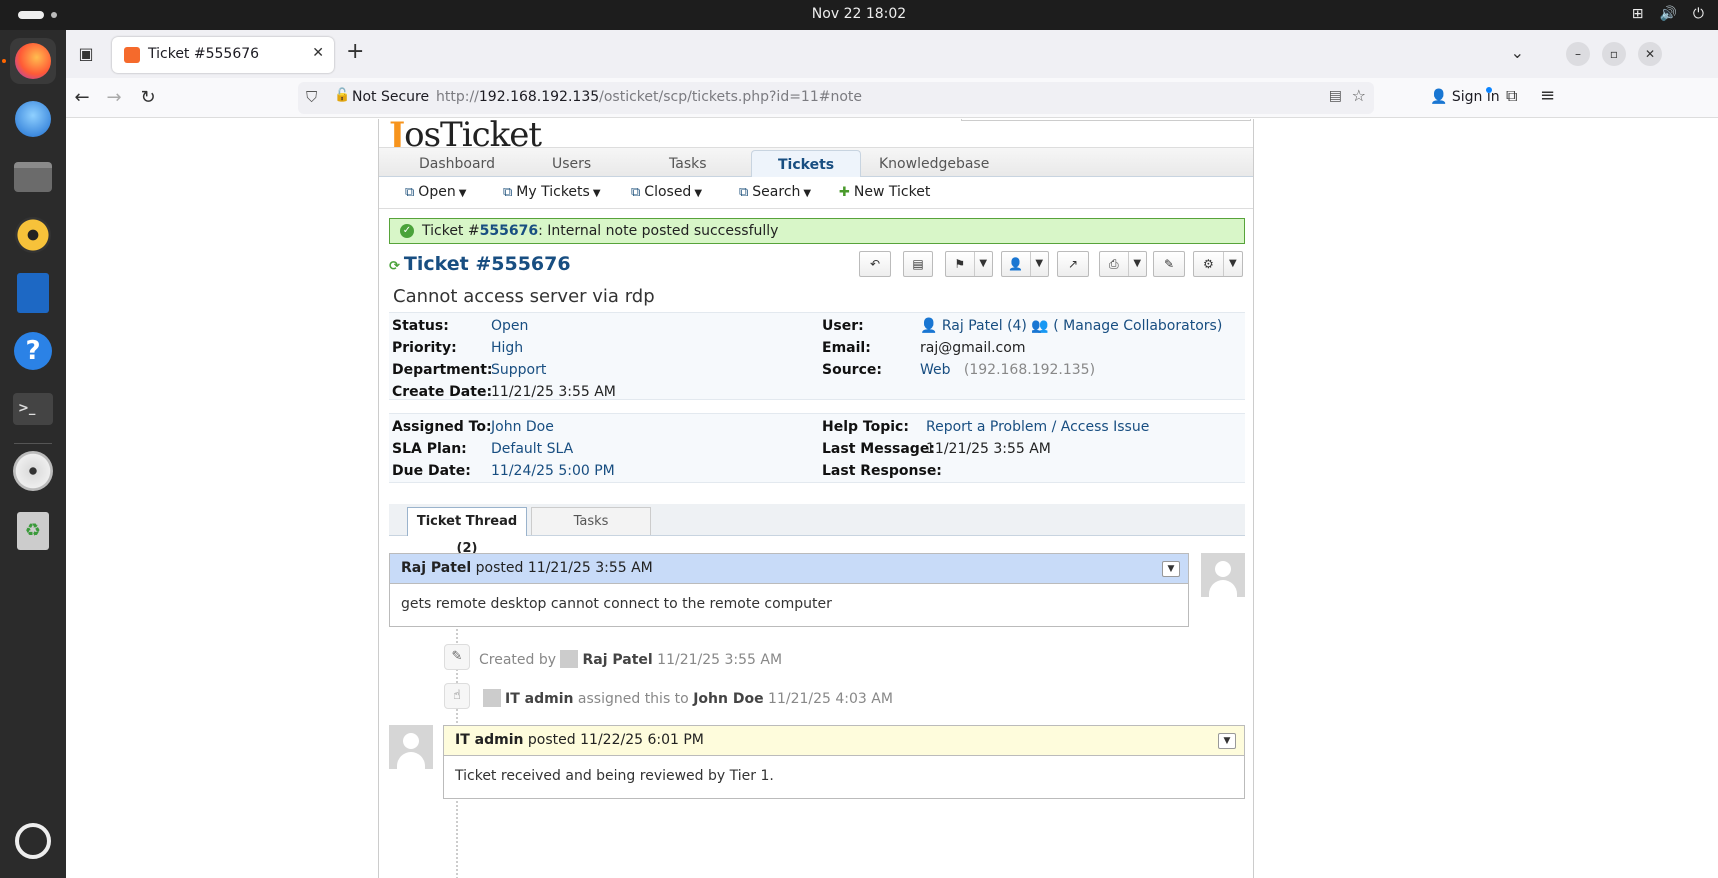 Image resolution: width=1718 pixels, height=878 pixels. Describe the element at coordinates (435, 192) in the screenshot. I see `open-tickets-menu: ⧉ Open ▼` at that location.